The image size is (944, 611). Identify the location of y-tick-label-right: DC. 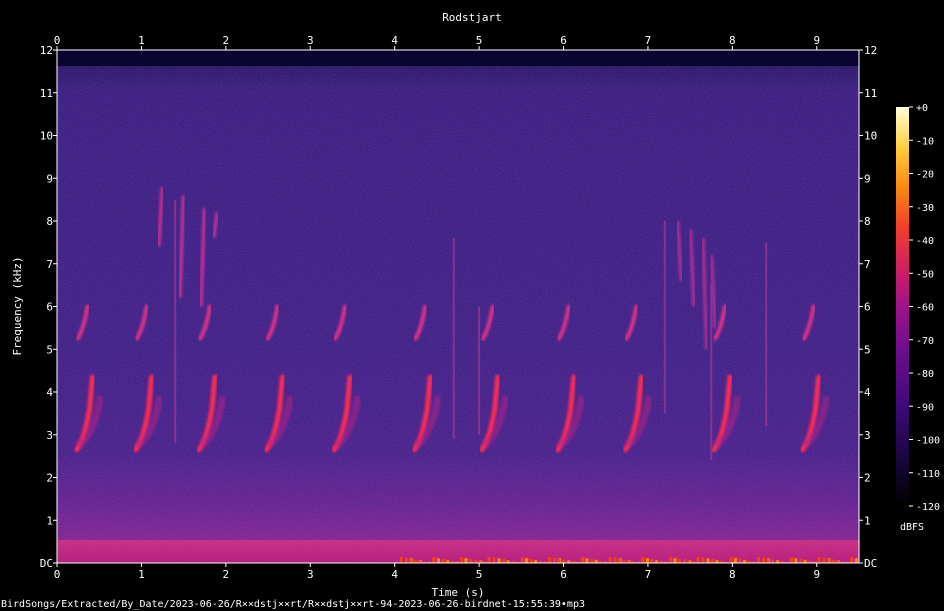
(870, 563).